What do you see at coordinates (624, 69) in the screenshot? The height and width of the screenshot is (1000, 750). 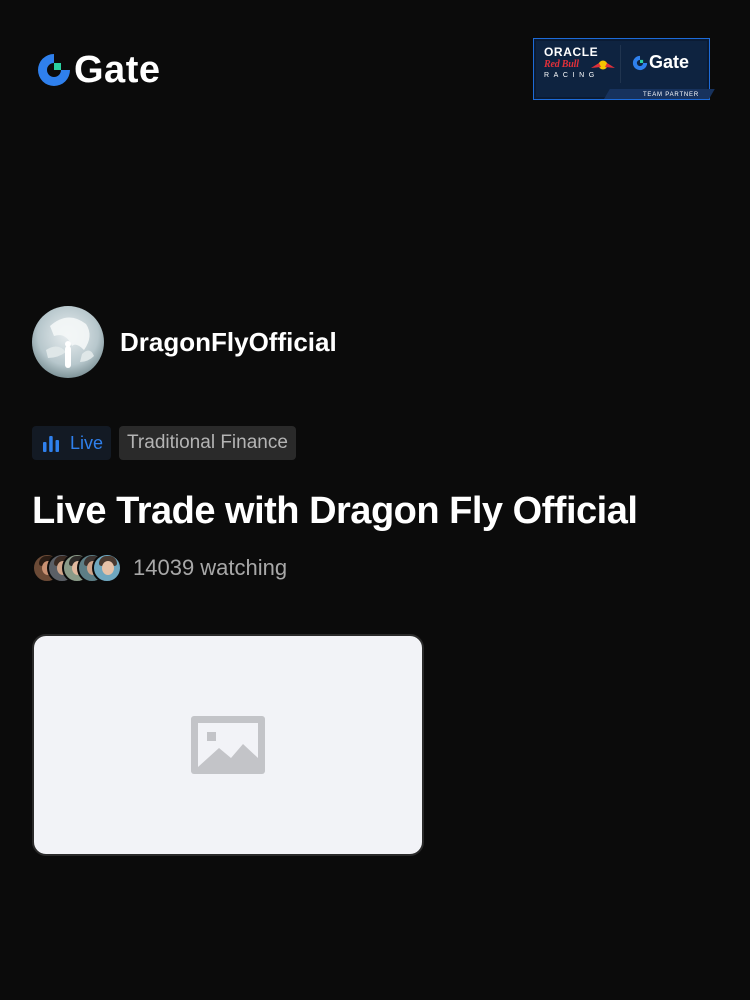 I see `team-partner-badge: ORACLE Red Bull RACING Gate TEAM PARTNER` at bounding box center [624, 69].